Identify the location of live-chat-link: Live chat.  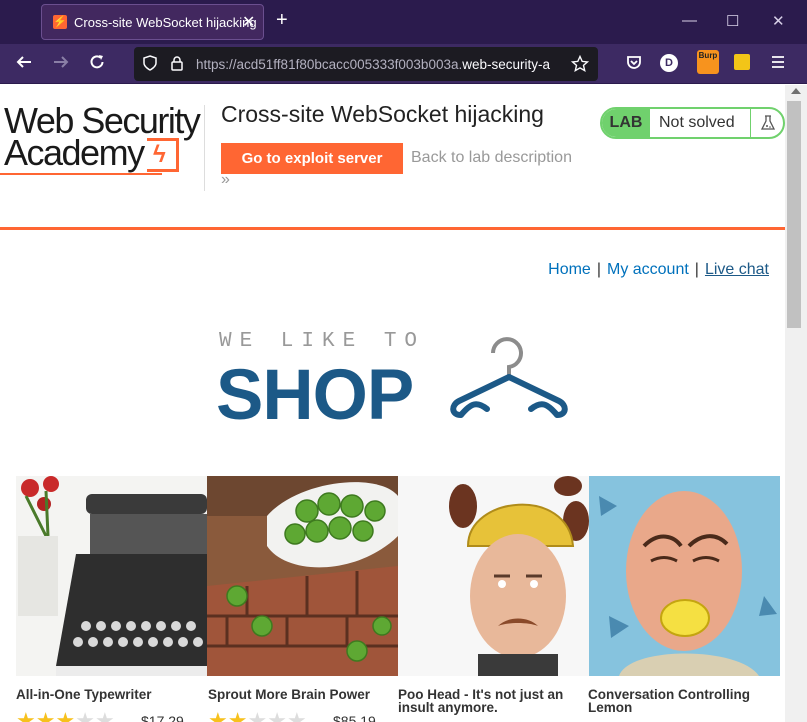
(737, 269).